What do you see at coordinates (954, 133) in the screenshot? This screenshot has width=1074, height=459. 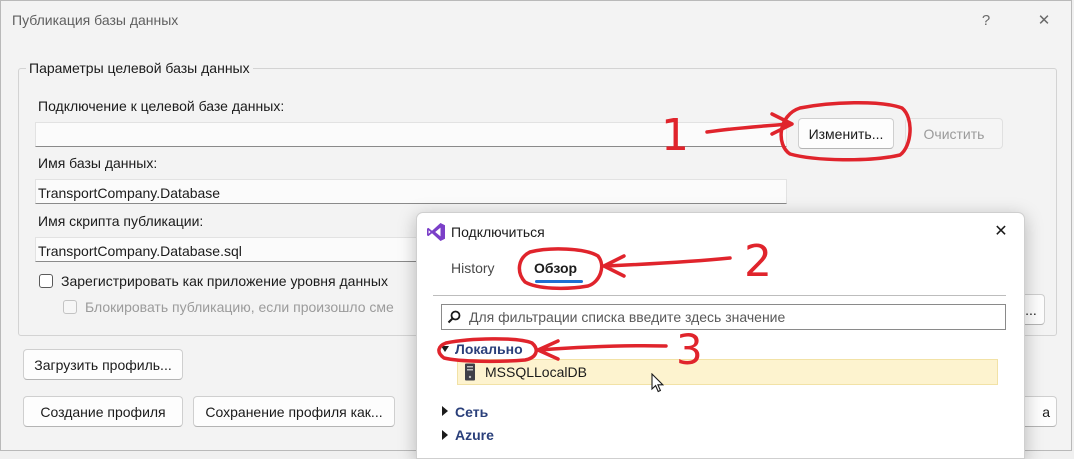 I see `clear-connection-button: Очистить` at bounding box center [954, 133].